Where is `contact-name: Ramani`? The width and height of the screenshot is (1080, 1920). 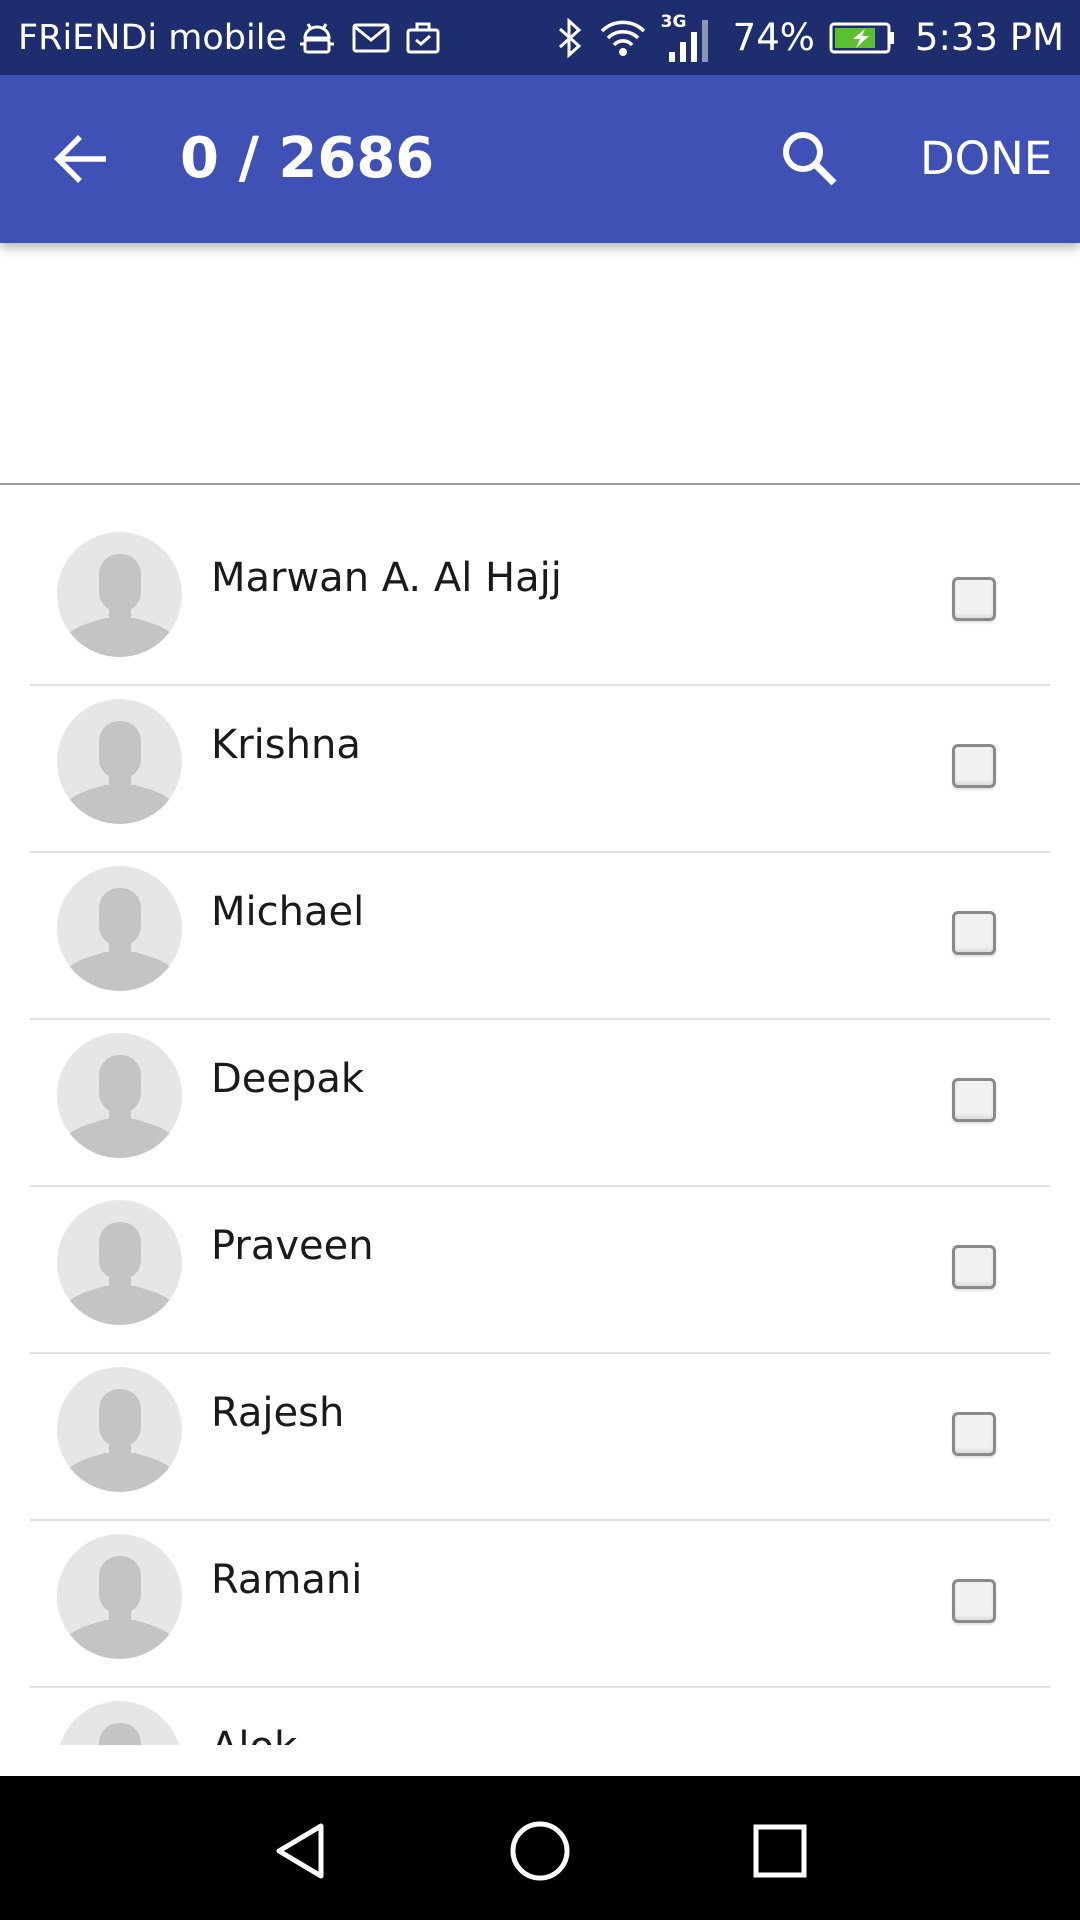
contact-name: Ramani is located at coordinates (287, 1580).